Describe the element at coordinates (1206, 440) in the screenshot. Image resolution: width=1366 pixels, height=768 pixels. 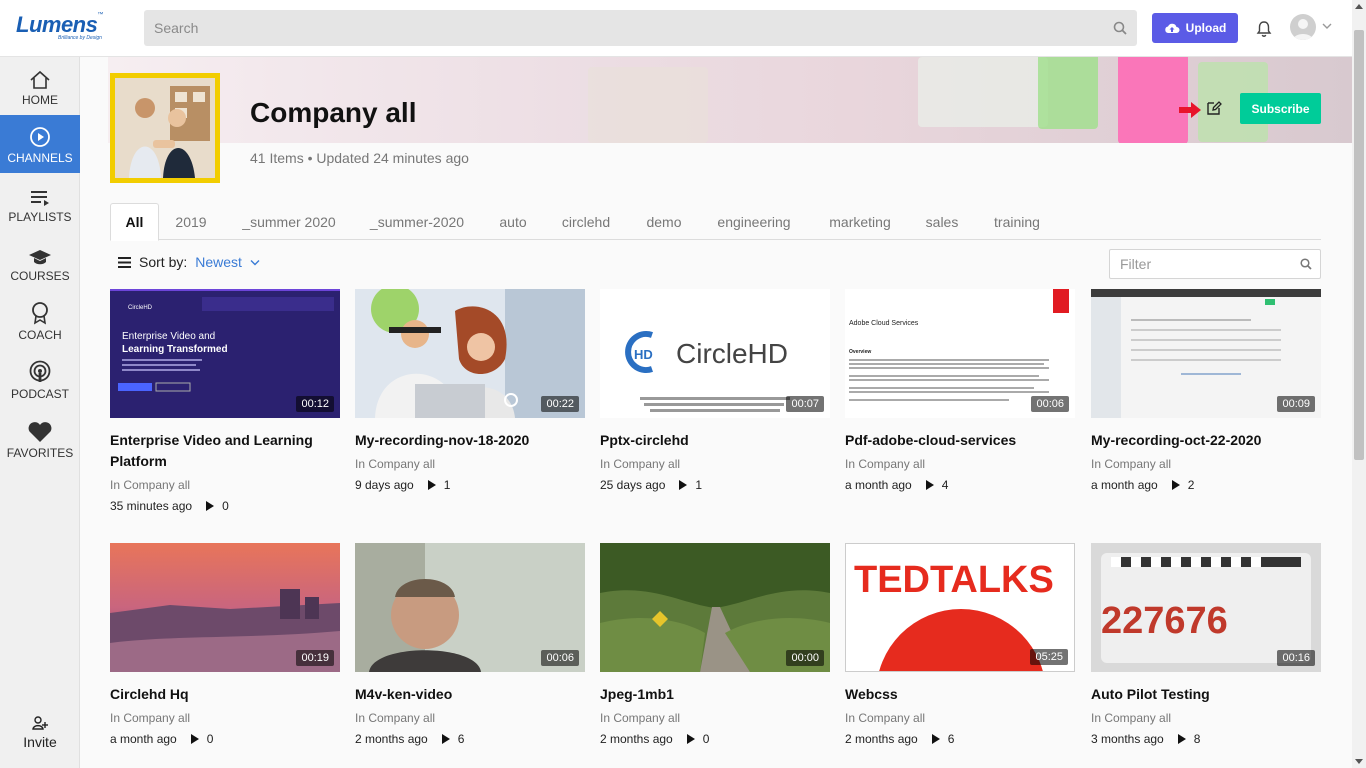
I see `video-title: My-recording-oct-22-2020` at that location.